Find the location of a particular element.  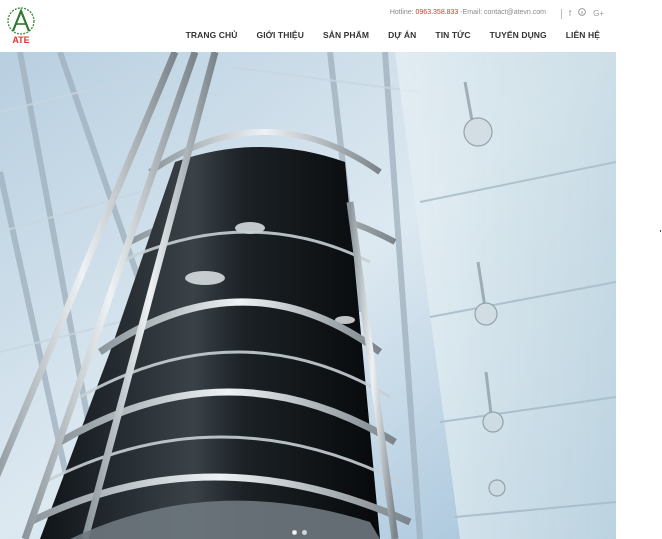

site-logo: ATE is located at coordinates (21, 26).